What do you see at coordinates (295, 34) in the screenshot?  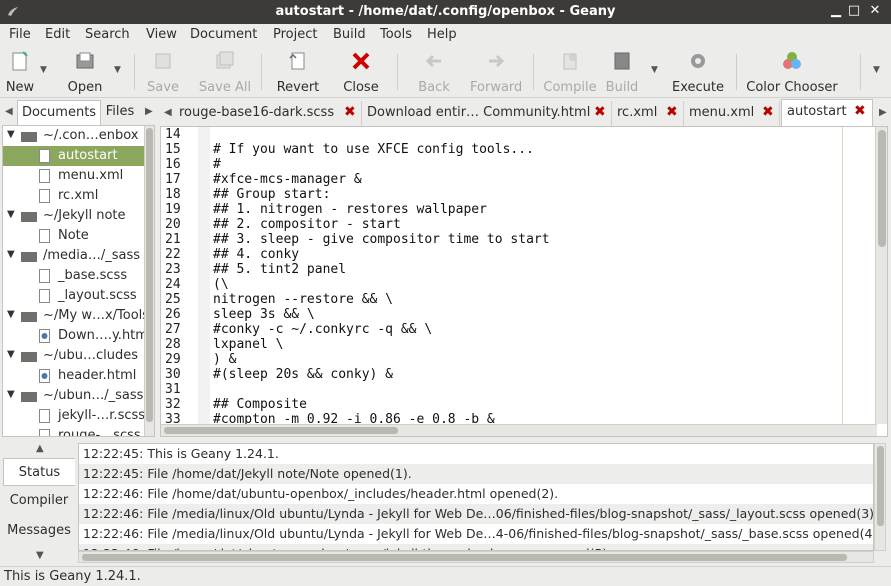 I see `menu-project: Project` at bounding box center [295, 34].